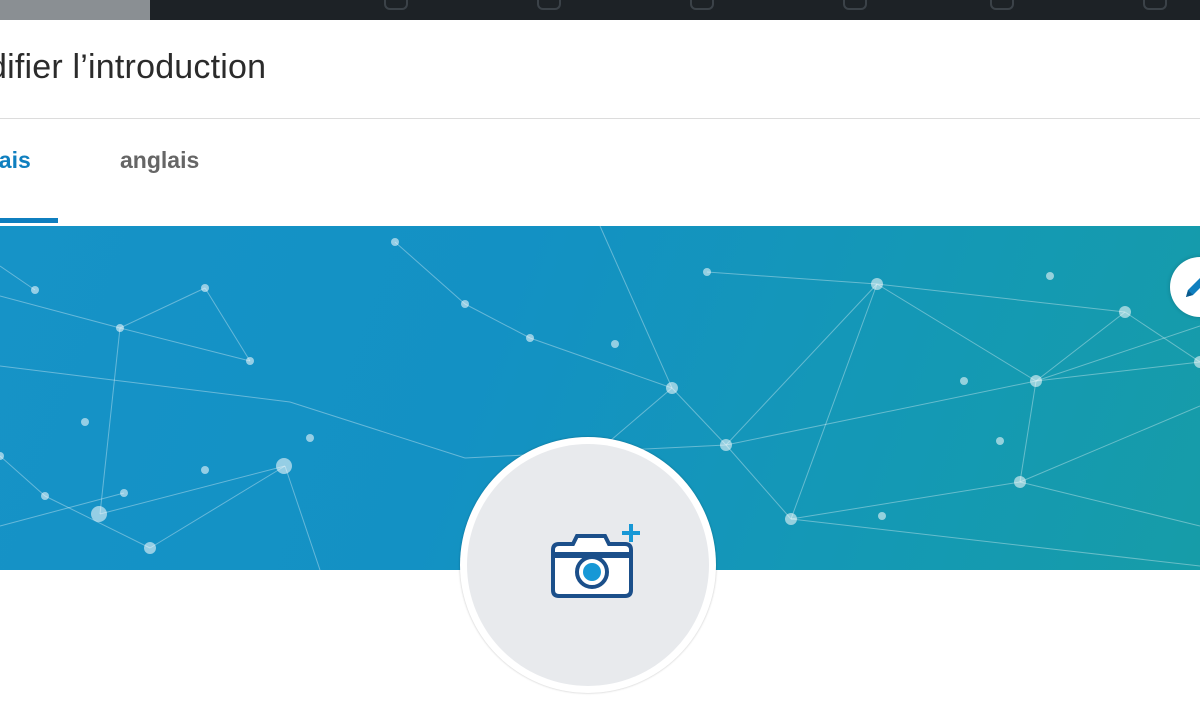 This screenshot has width=1200, height=720. What do you see at coordinates (159, 160) in the screenshot?
I see `tab-anglais: anglais` at bounding box center [159, 160].